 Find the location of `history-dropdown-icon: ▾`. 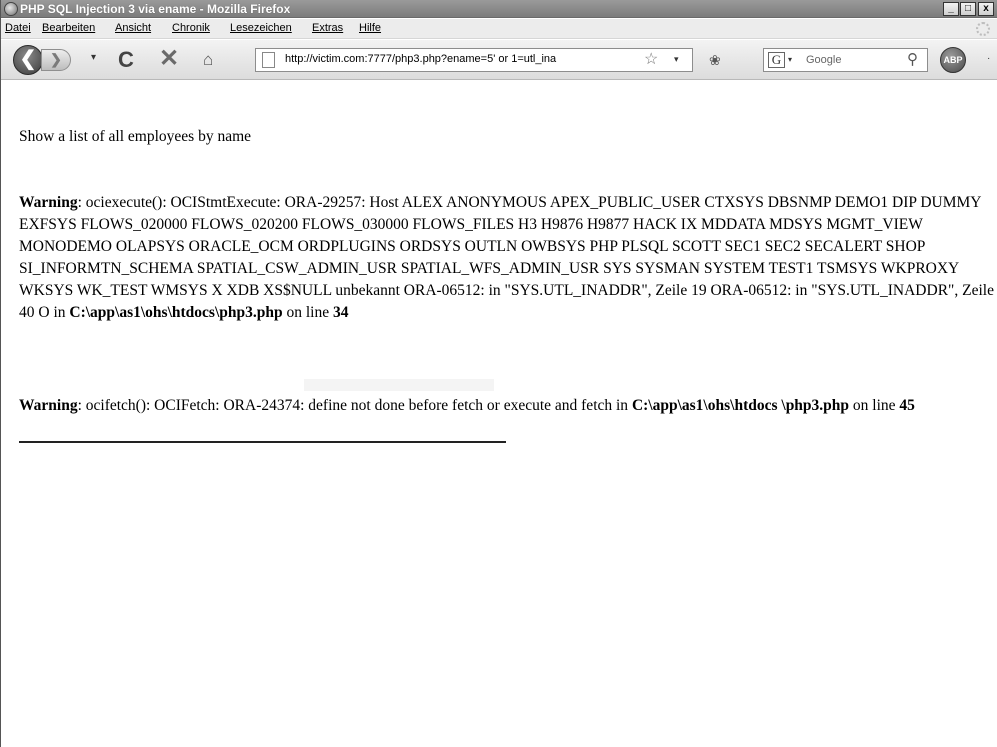

history-dropdown-icon: ▾ is located at coordinates (93, 57).